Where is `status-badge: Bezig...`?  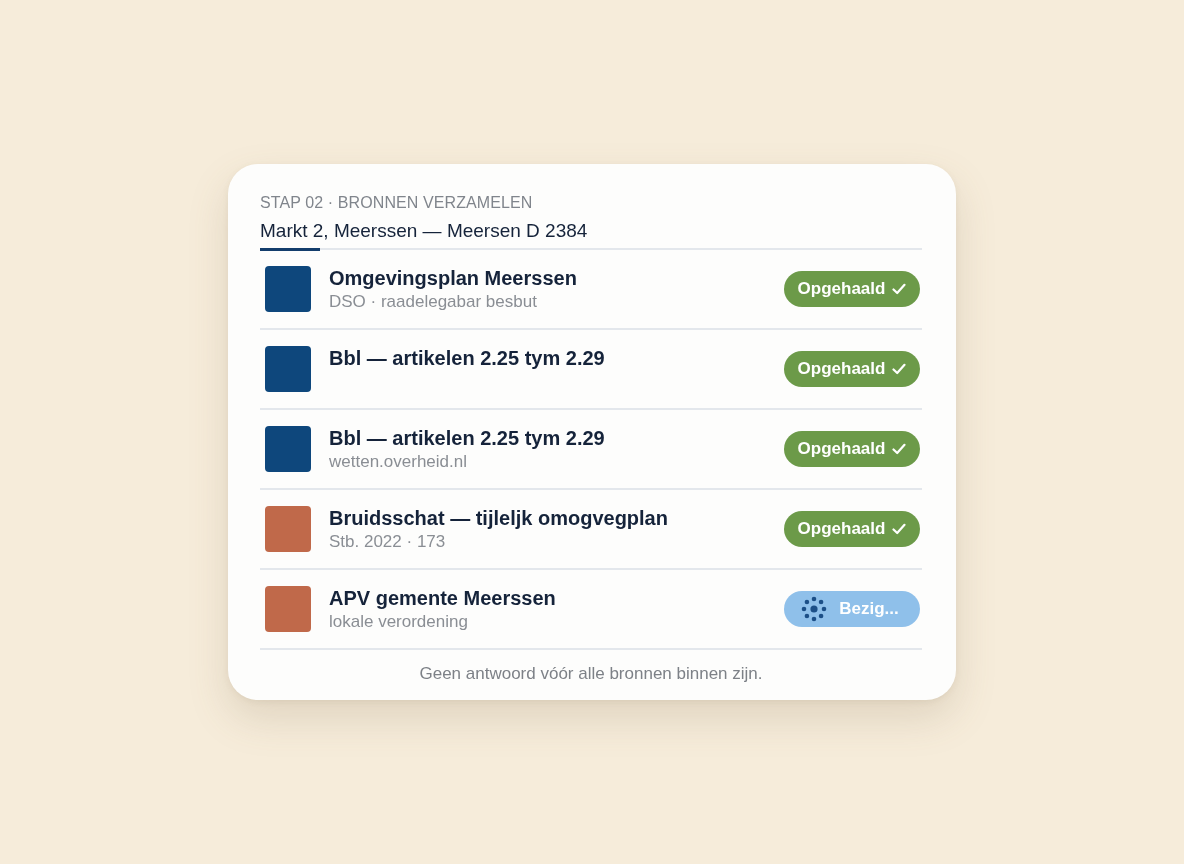
status-badge: Bezig... is located at coordinates (852, 609).